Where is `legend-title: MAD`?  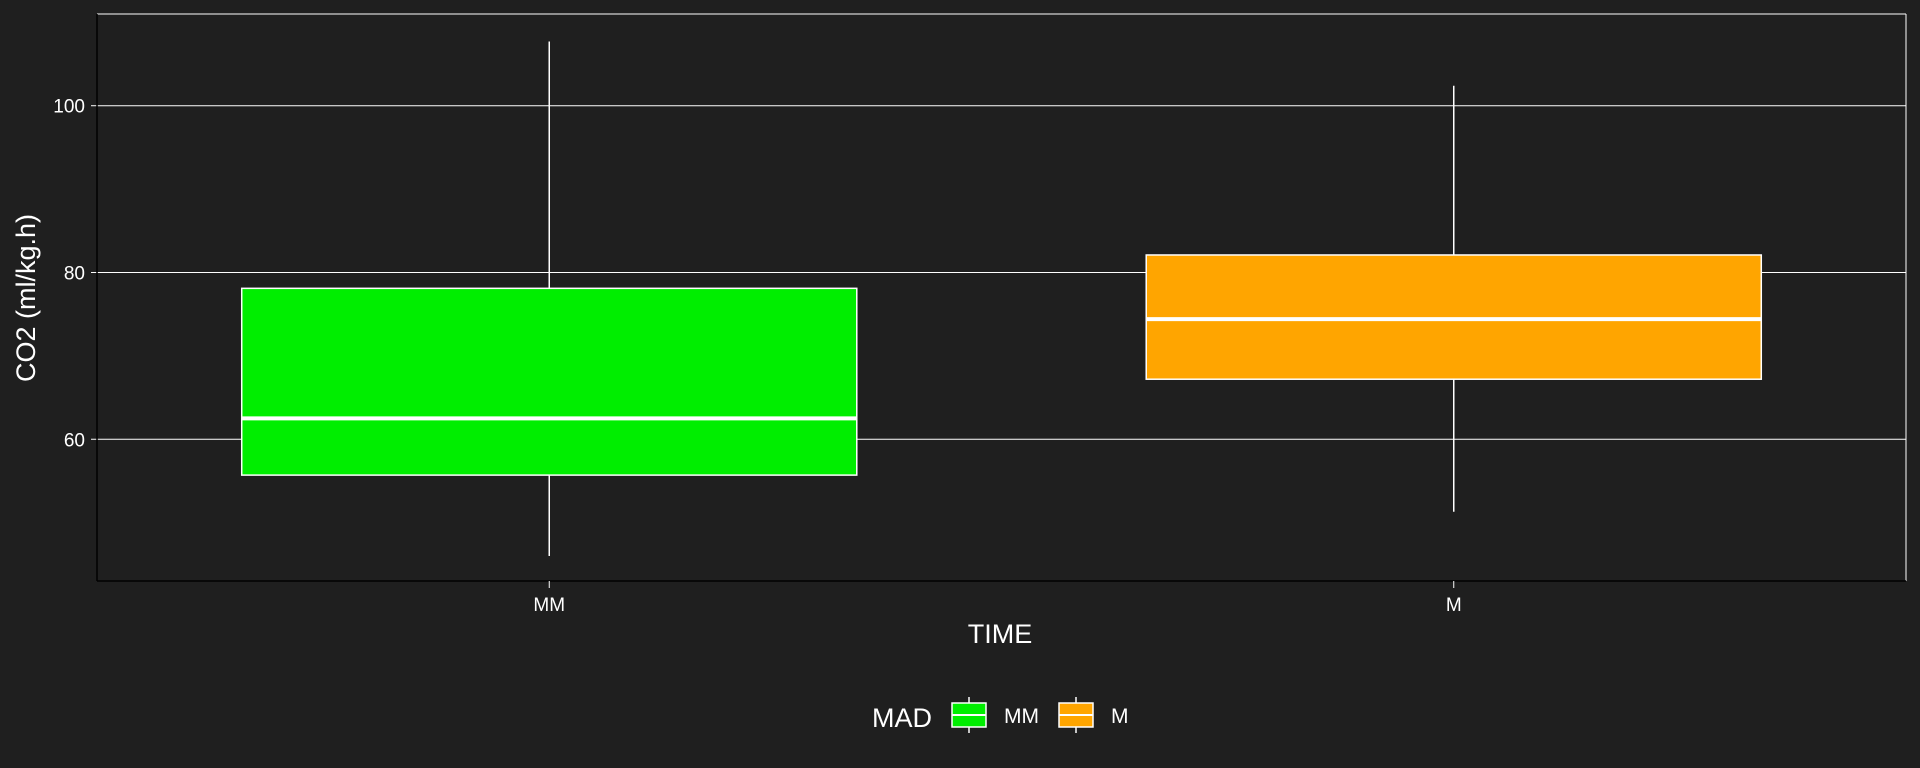
legend-title: MAD is located at coordinates (902, 718).